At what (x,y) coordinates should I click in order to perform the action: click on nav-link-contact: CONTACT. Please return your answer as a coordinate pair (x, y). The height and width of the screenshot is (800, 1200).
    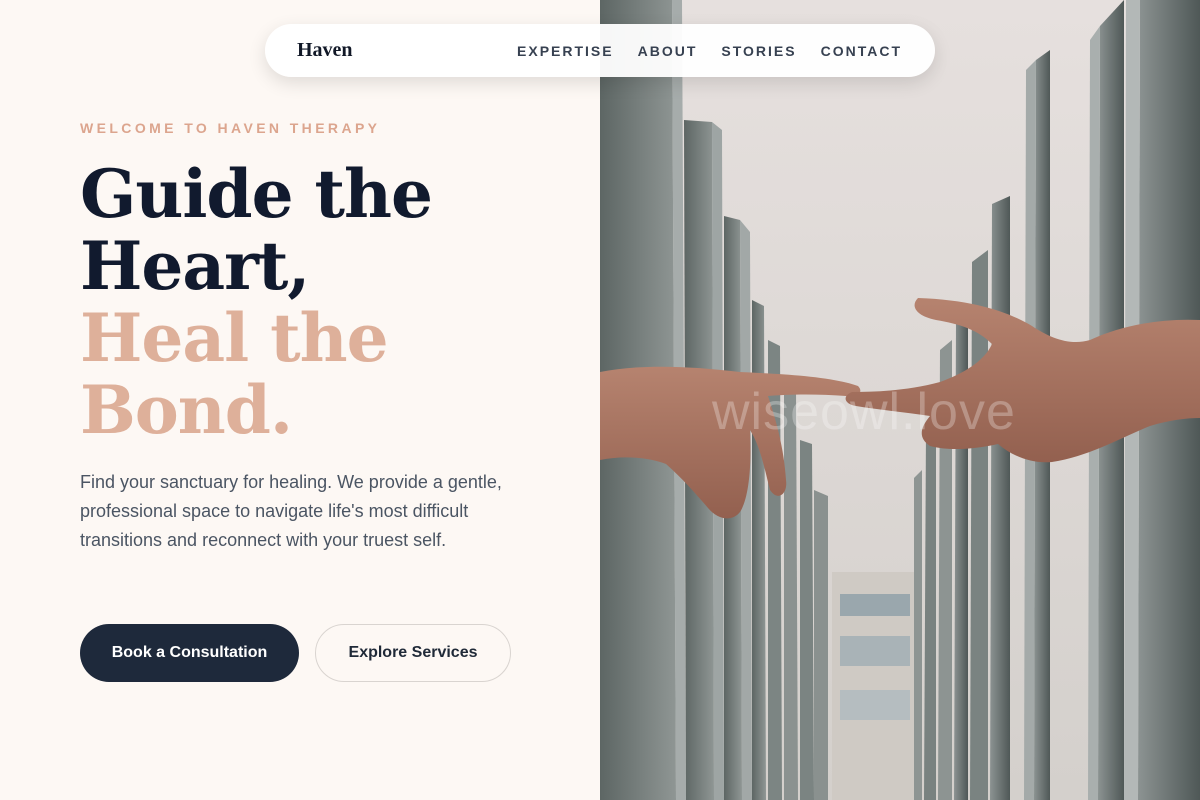
    Looking at the image, I should click on (861, 51).